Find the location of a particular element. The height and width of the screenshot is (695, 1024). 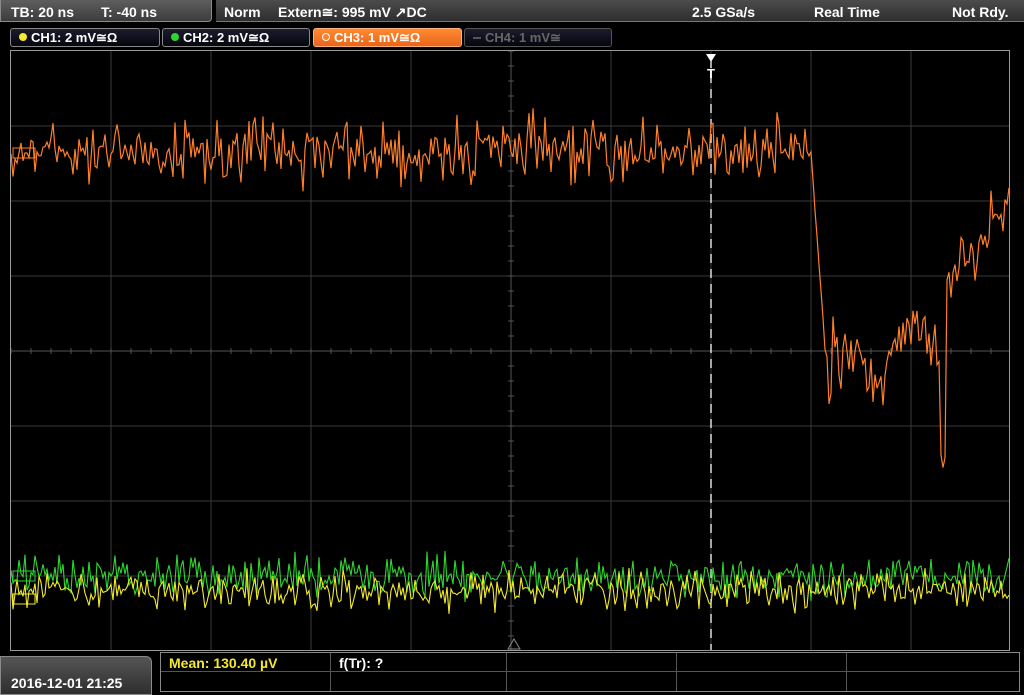

channel-tab-ch2: CH2: 2 mV≅Ω is located at coordinates (236, 37).